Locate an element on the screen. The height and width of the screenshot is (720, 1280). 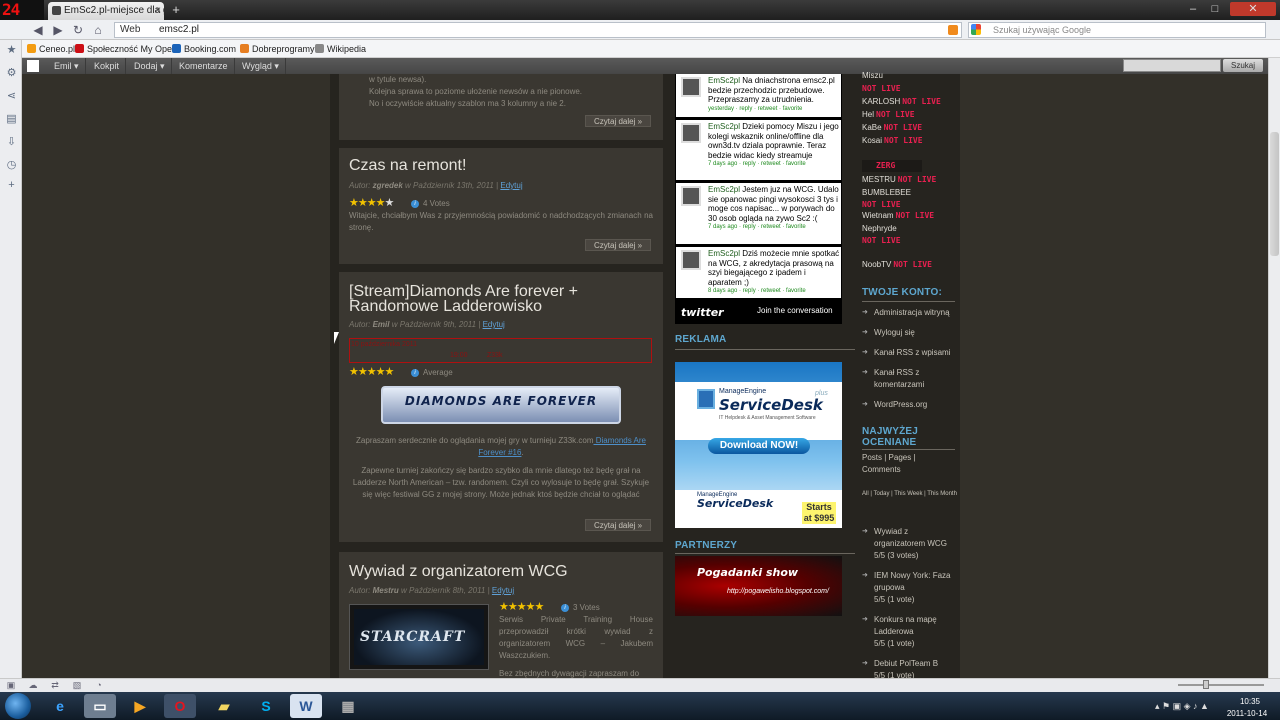
tweet-meta: yesterday · reply · retweet · favorite is located at coordinates (774, 110).